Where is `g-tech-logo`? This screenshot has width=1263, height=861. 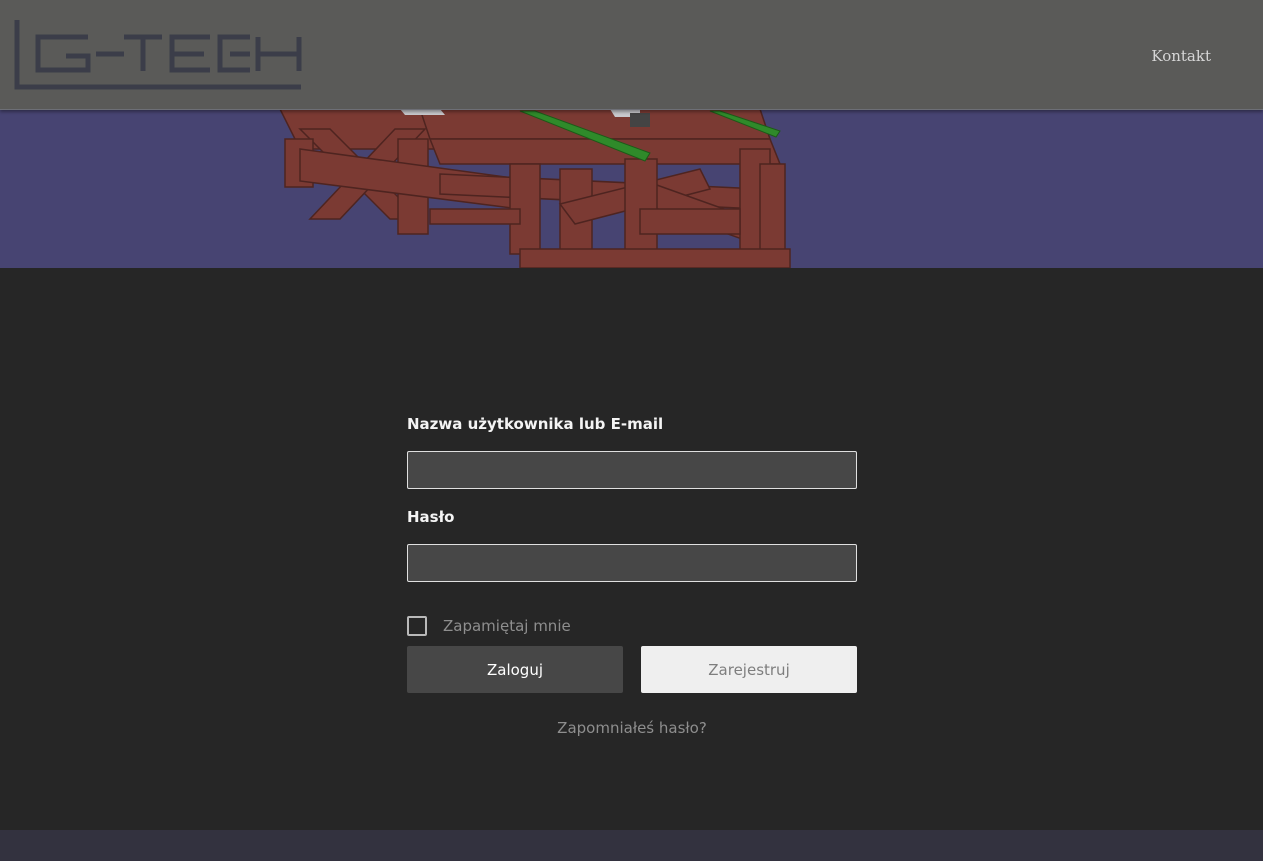 g-tech-logo is located at coordinates (159, 54).